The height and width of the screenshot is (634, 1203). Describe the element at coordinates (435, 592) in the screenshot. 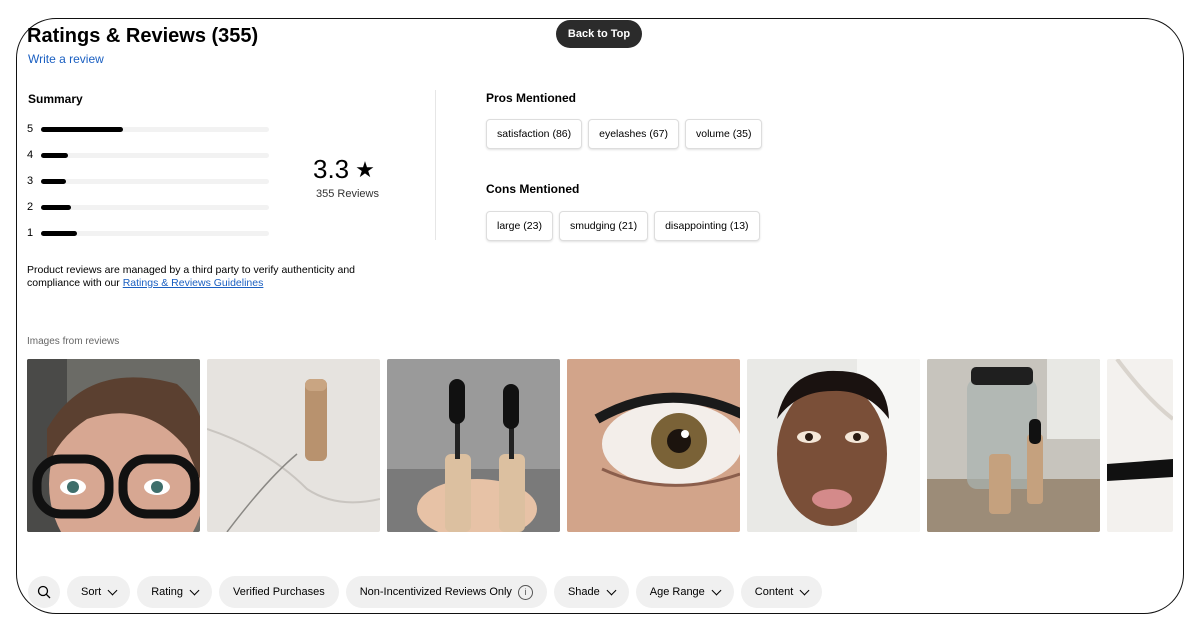

I see `non-incentivized-label: Non-Incentivized Reviews Only` at that location.